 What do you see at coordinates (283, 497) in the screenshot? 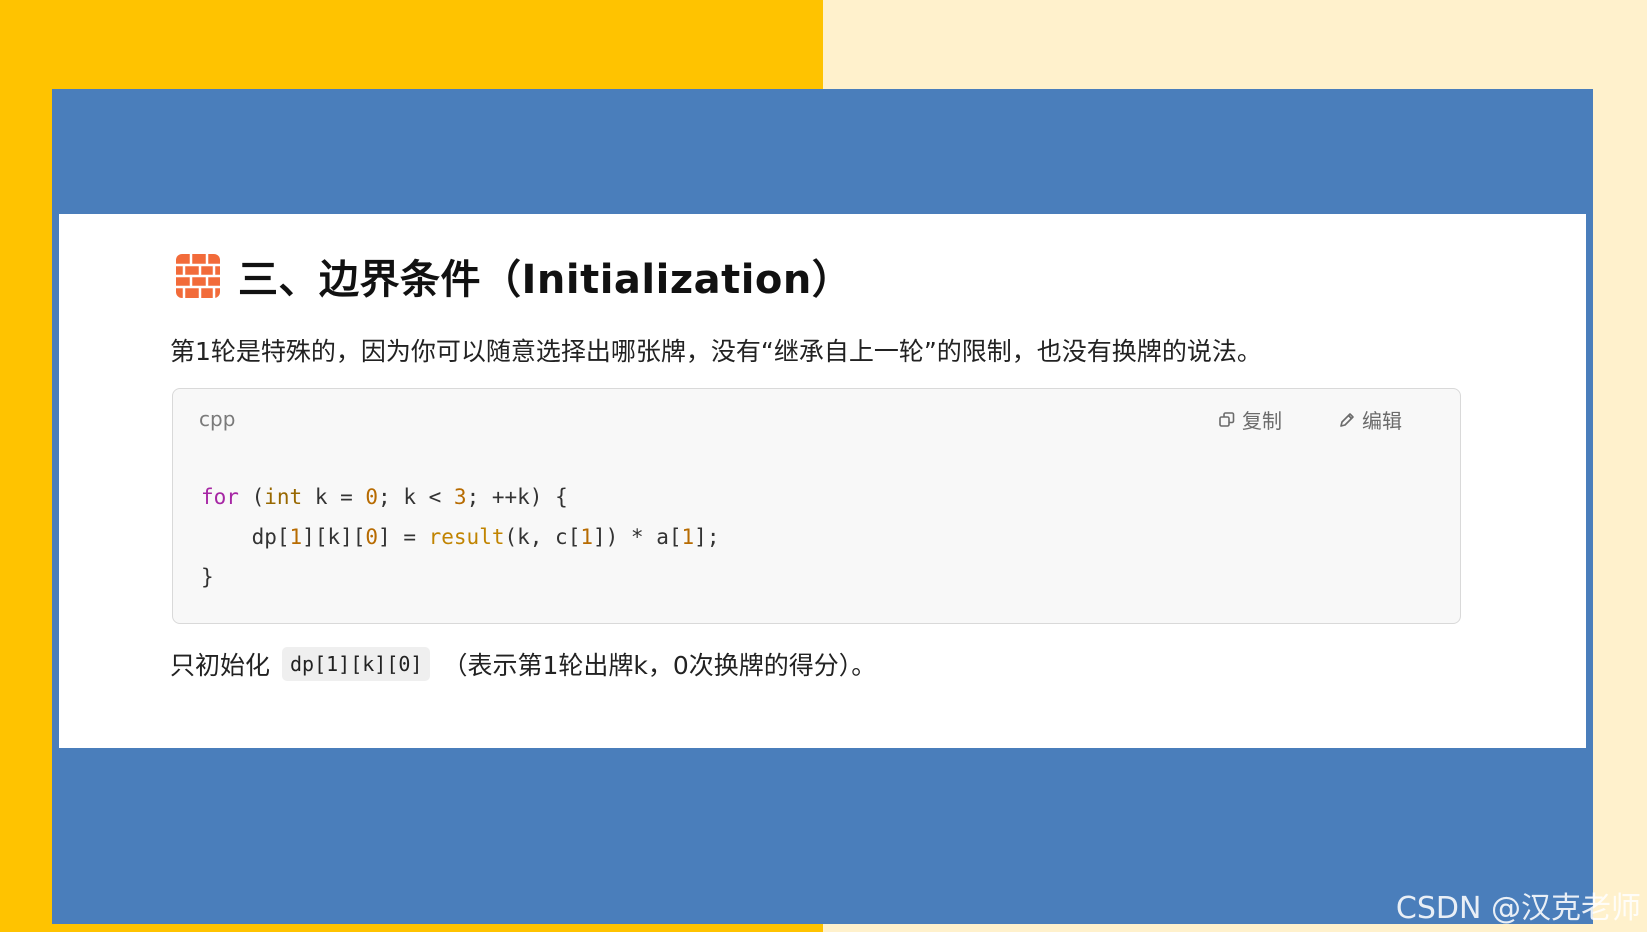
I see `code-token: int` at bounding box center [283, 497].